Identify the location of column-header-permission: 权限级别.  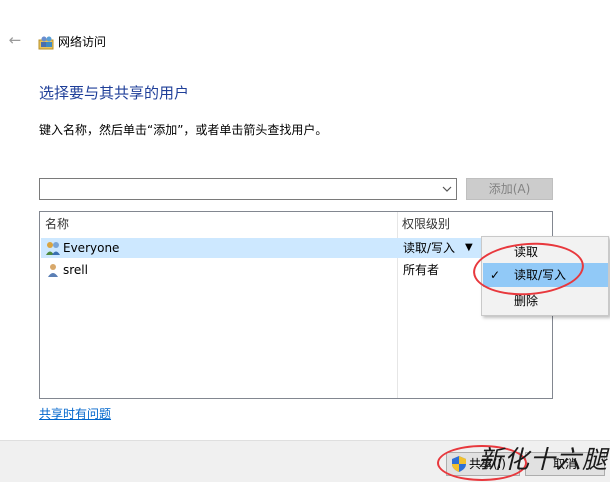
(426, 224).